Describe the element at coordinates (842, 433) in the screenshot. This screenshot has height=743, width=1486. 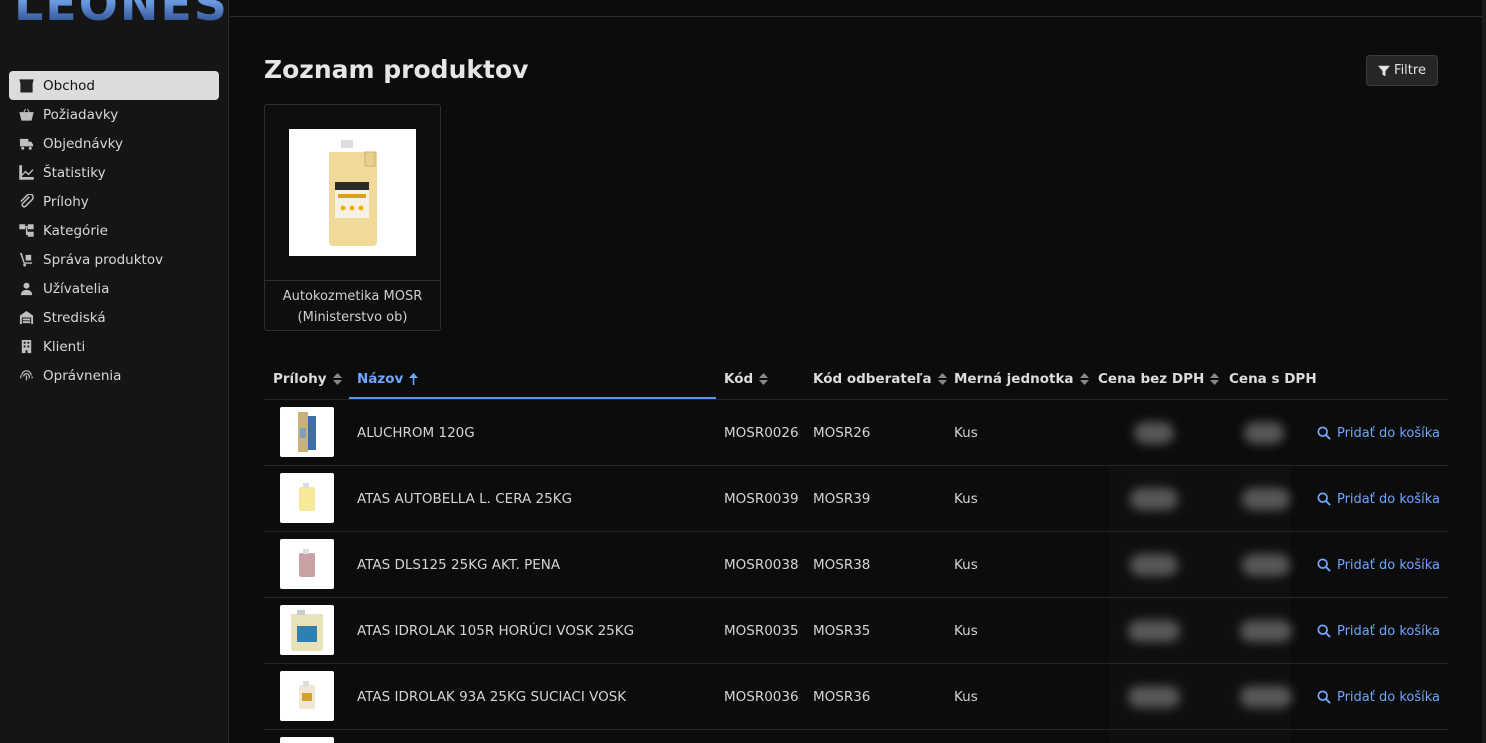
I see `customer-code: MOSR26` at that location.